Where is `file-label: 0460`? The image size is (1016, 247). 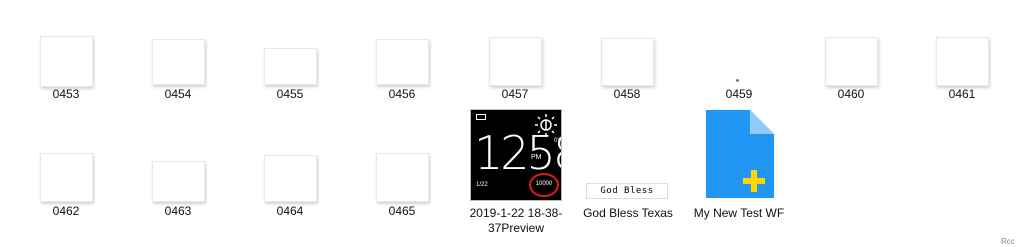
file-label: 0460 is located at coordinates (851, 94).